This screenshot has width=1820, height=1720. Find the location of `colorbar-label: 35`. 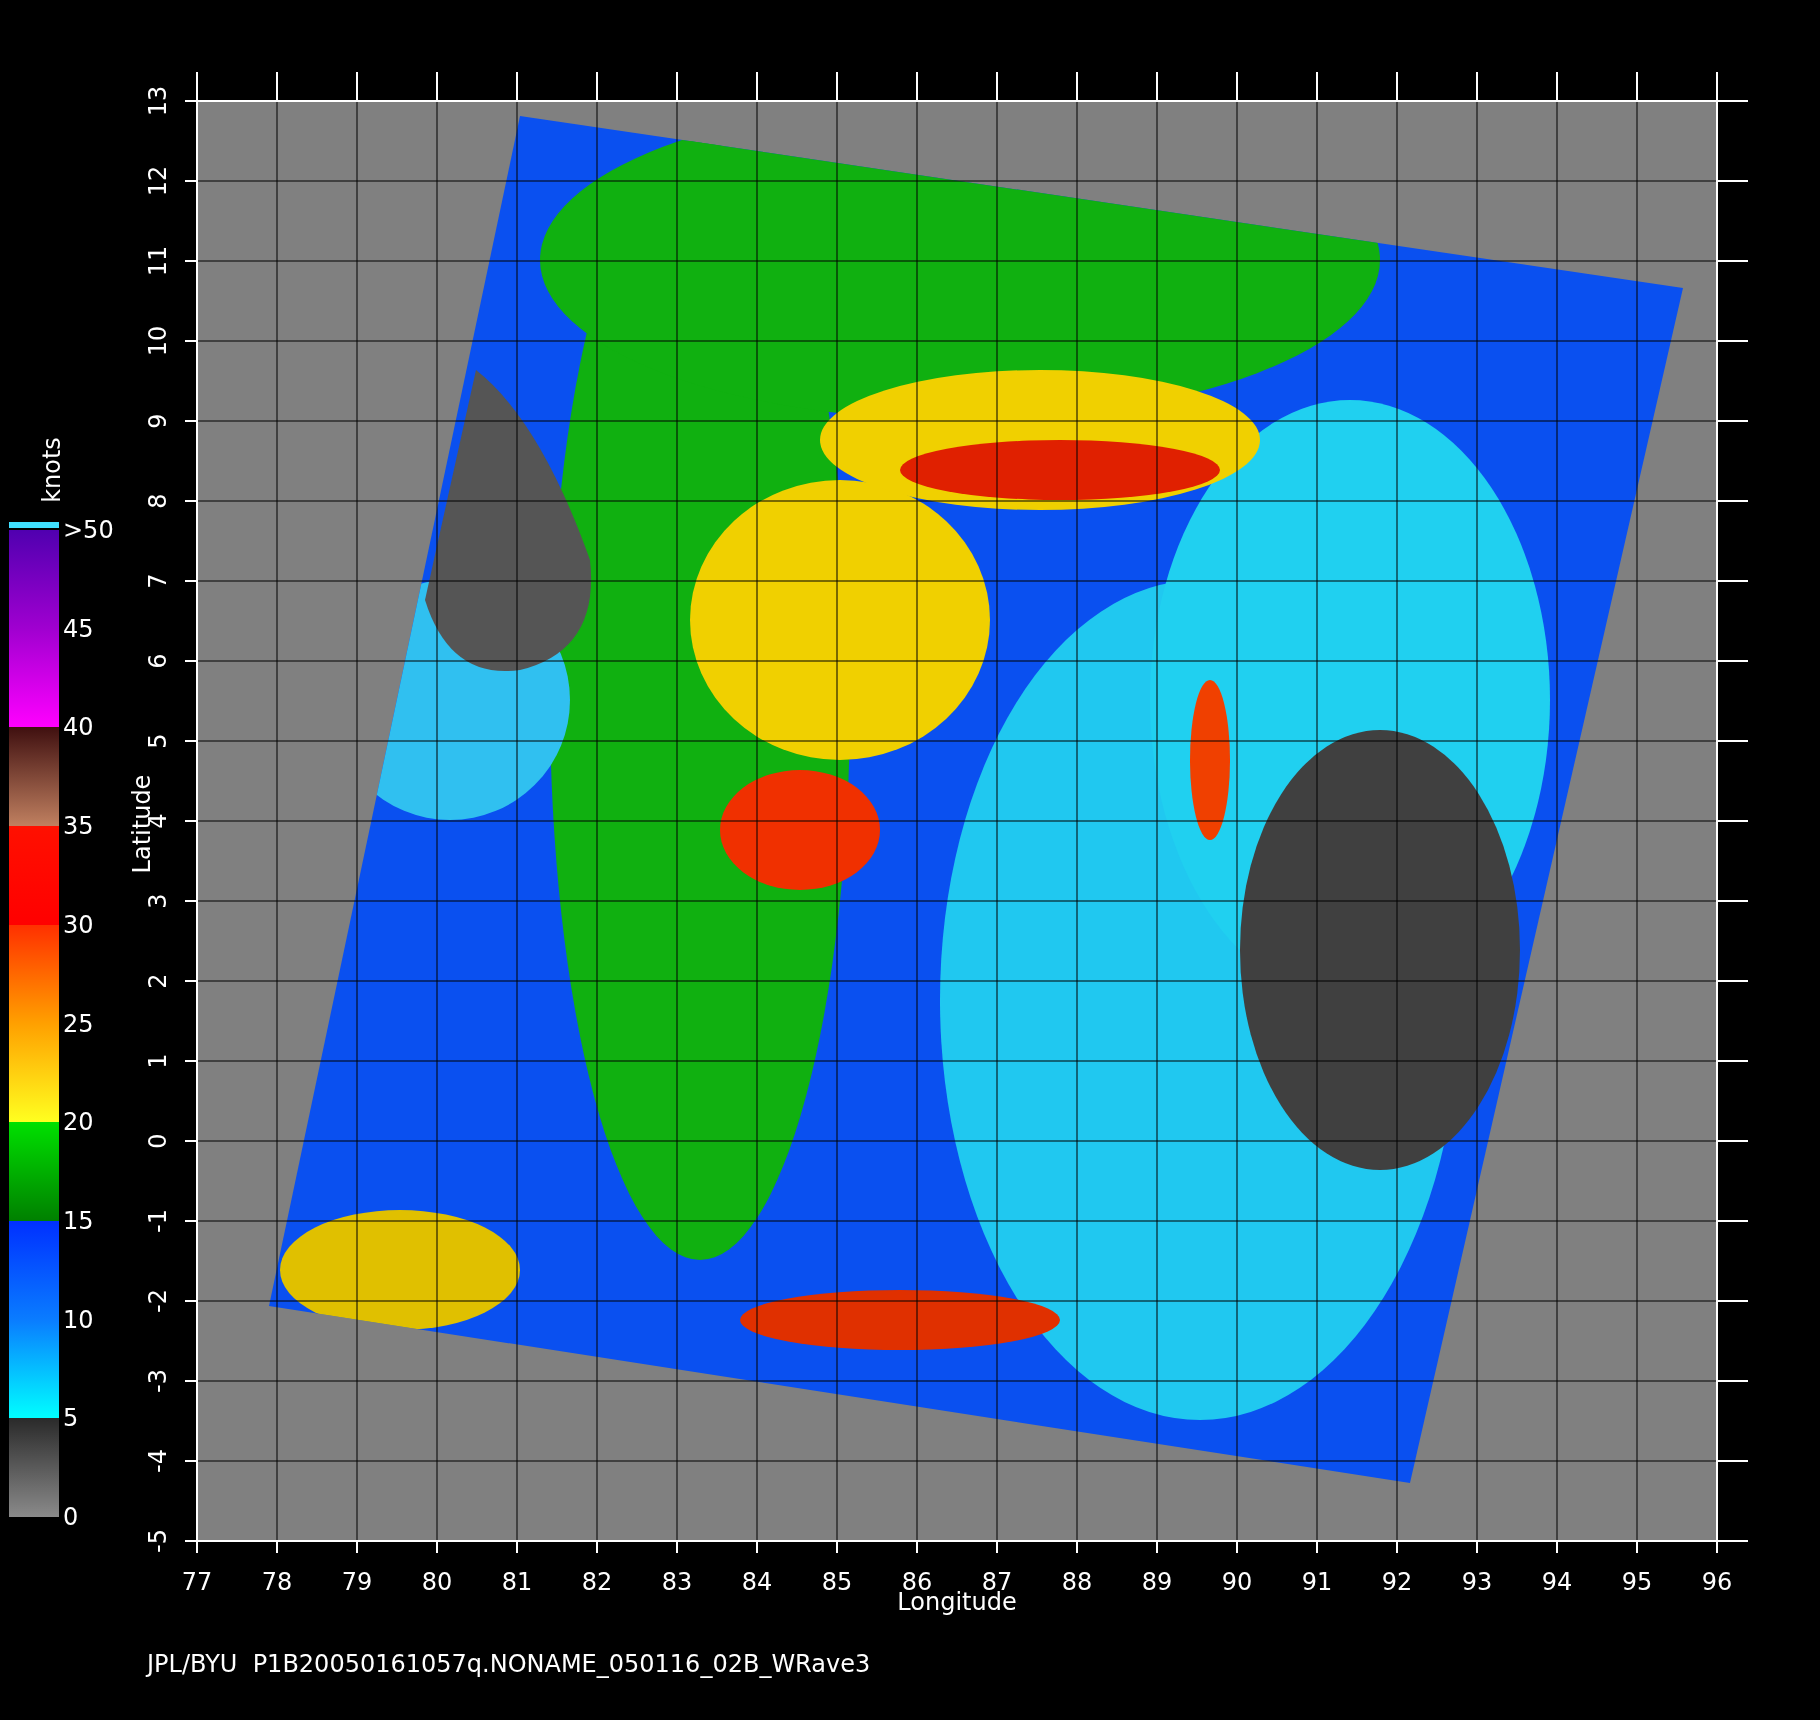

colorbar-label: 35 is located at coordinates (78, 826).